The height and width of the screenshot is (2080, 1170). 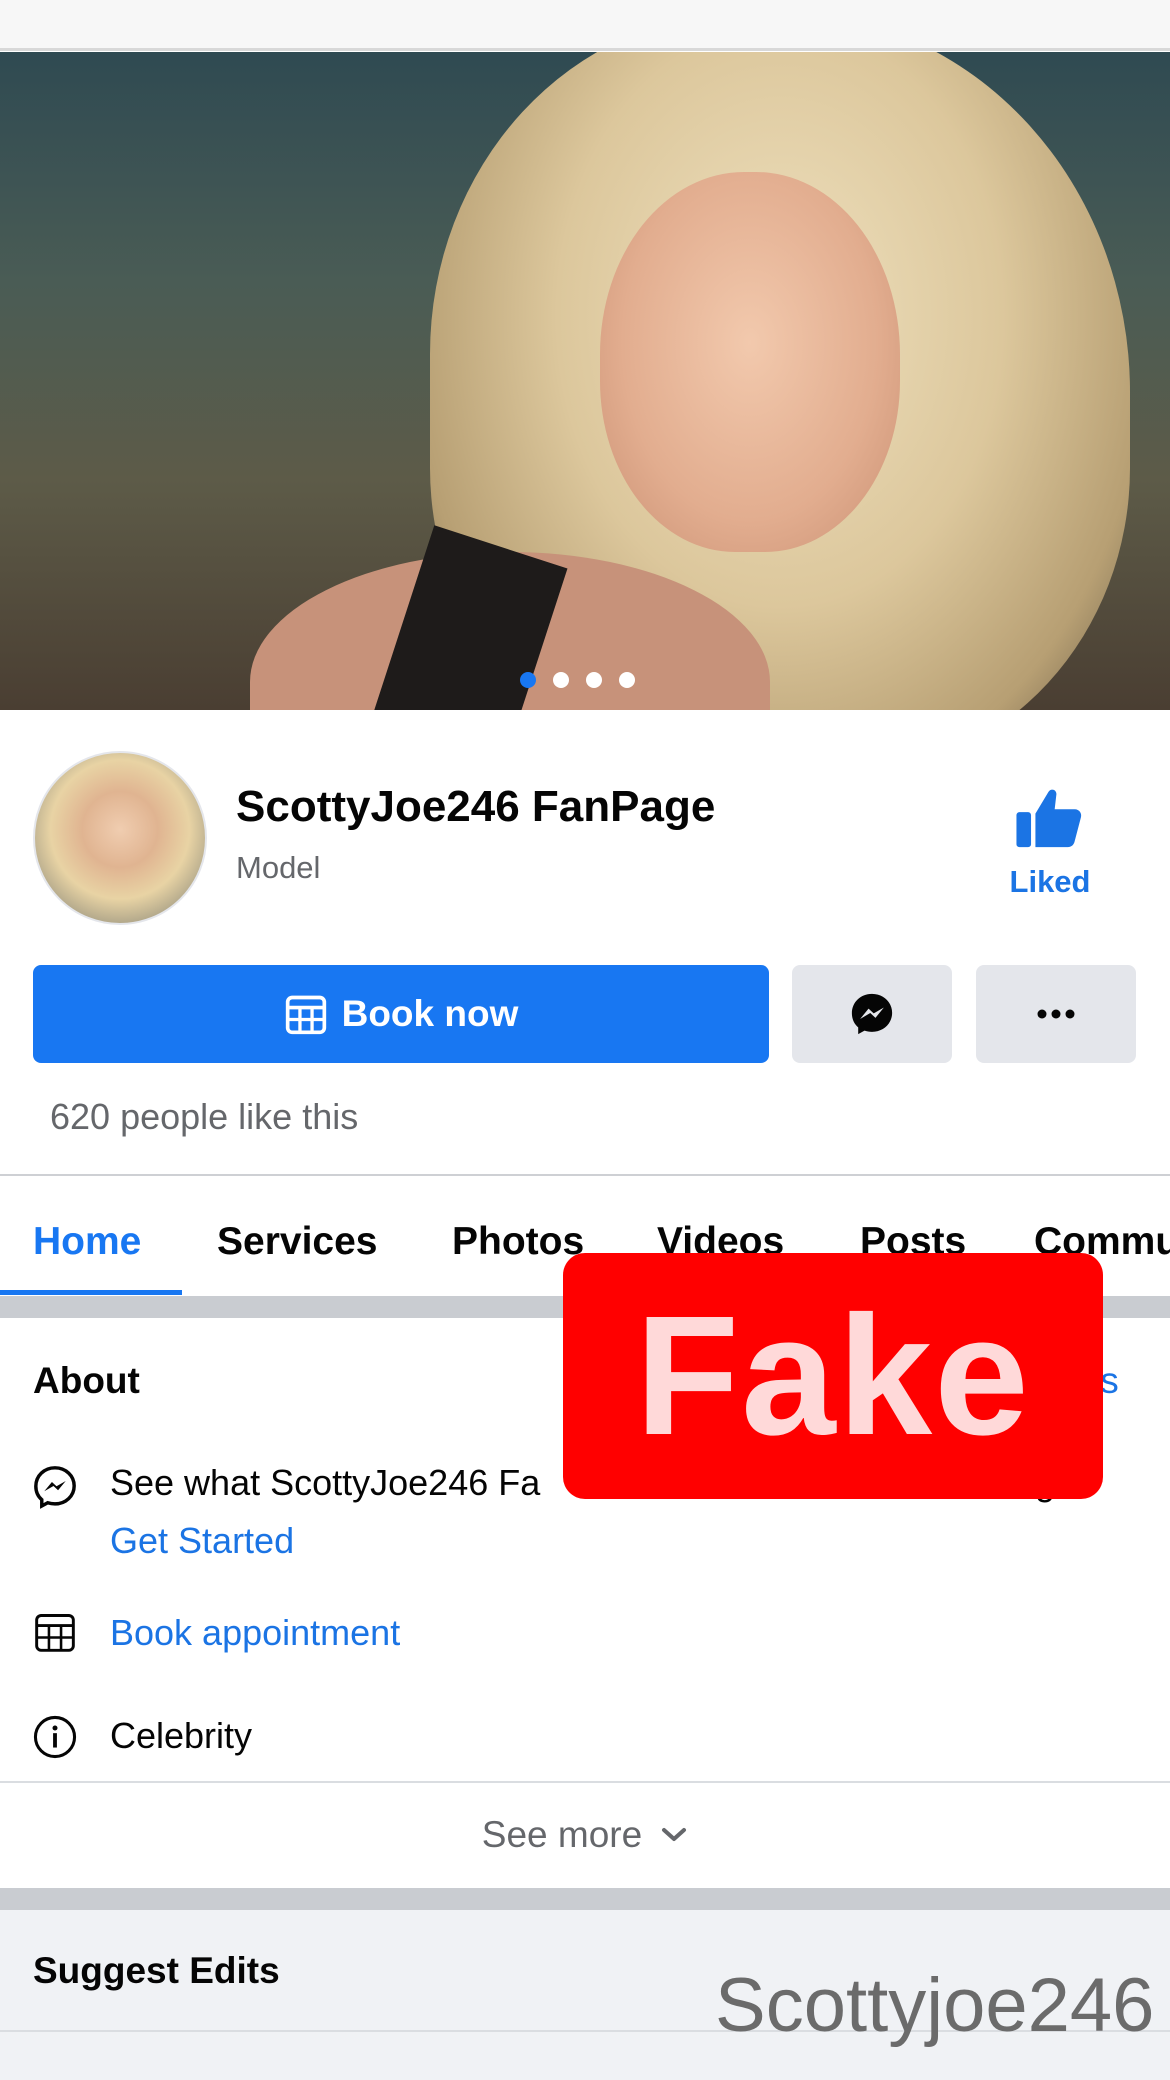 What do you see at coordinates (278, 867) in the screenshot?
I see `page-category: Model` at bounding box center [278, 867].